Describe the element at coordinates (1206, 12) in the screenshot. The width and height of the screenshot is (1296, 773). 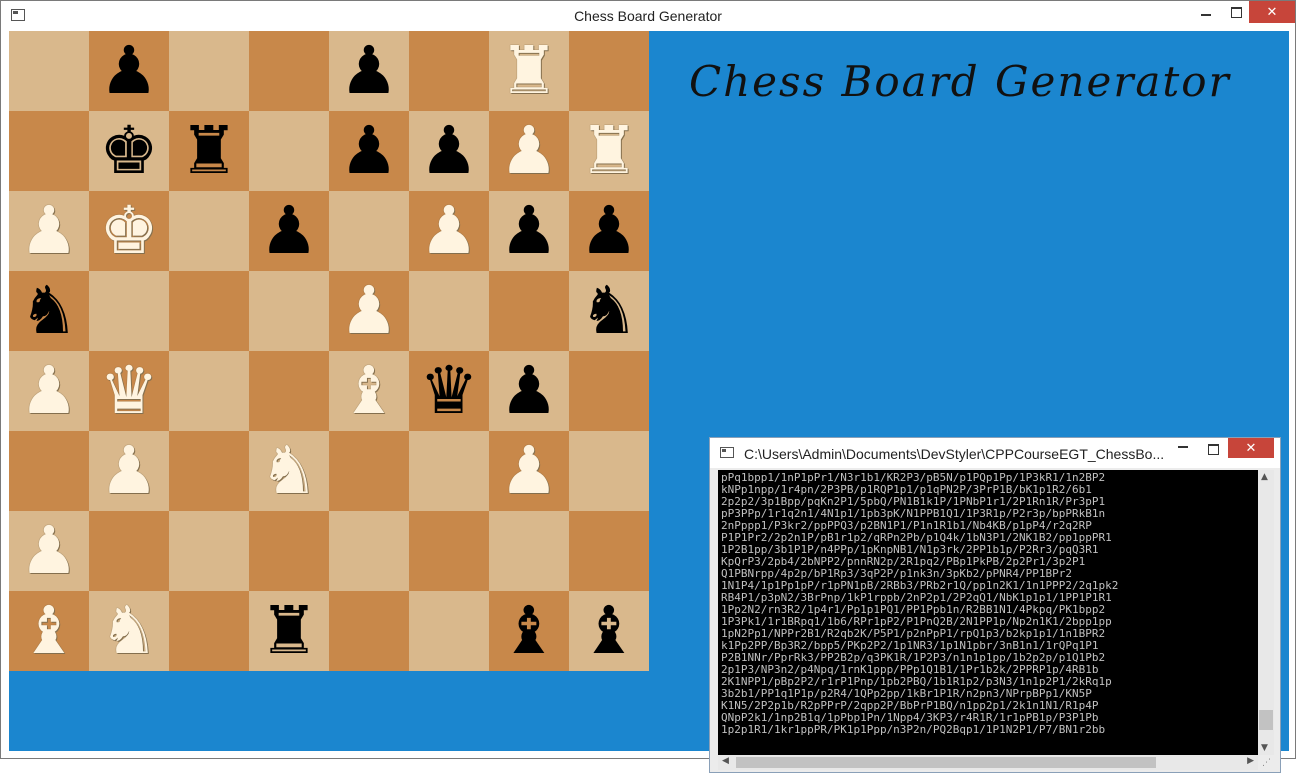
I see `minimize-button` at that location.